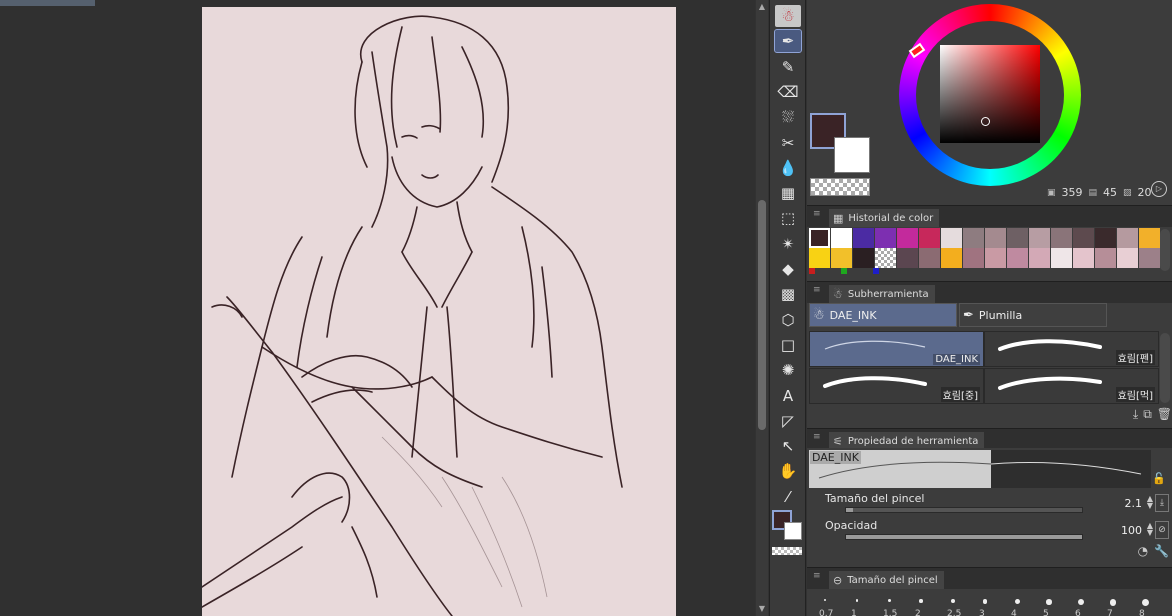  I want to click on brush-size-slider, so click(964, 510).